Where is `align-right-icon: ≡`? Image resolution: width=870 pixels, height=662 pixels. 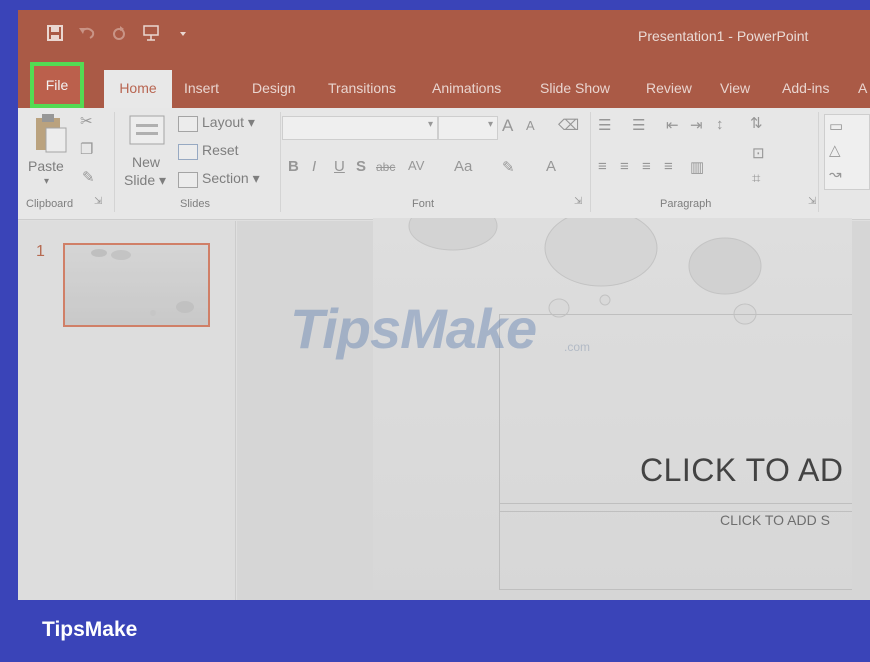 align-right-icon: ≡ is located at coordinates (646, 166).